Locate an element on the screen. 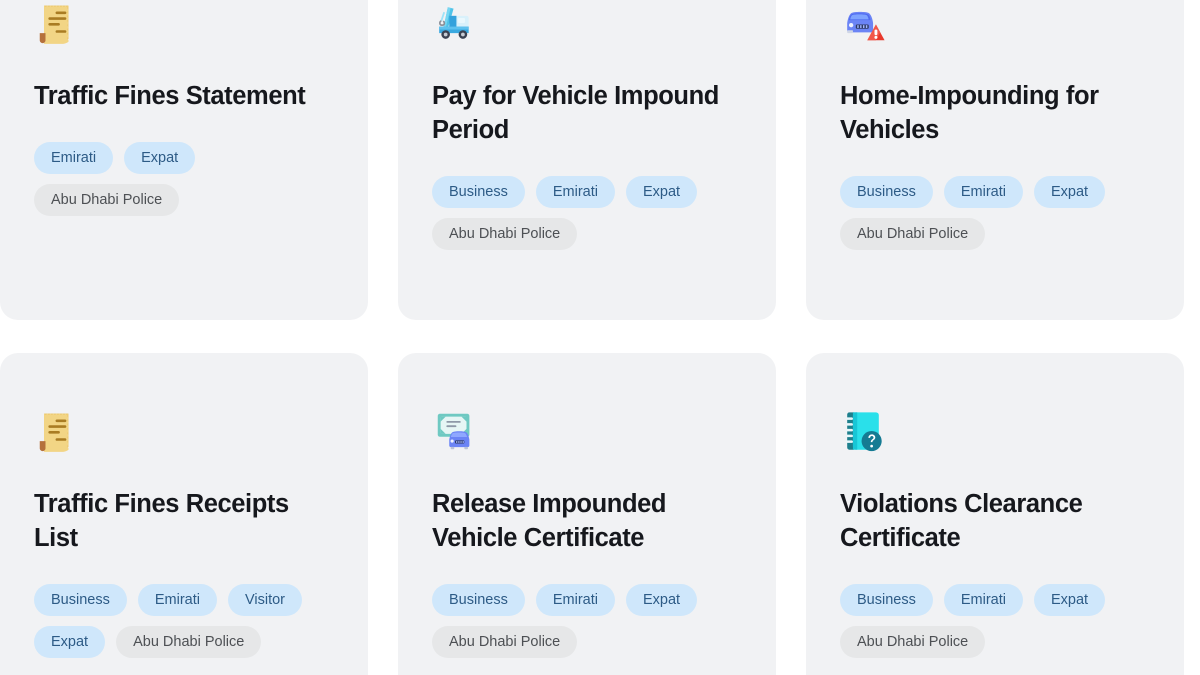 This screenshot has height=675, width=1200. service-card-title: Violations Clearance Certificate is located at coordinates (961, 521).